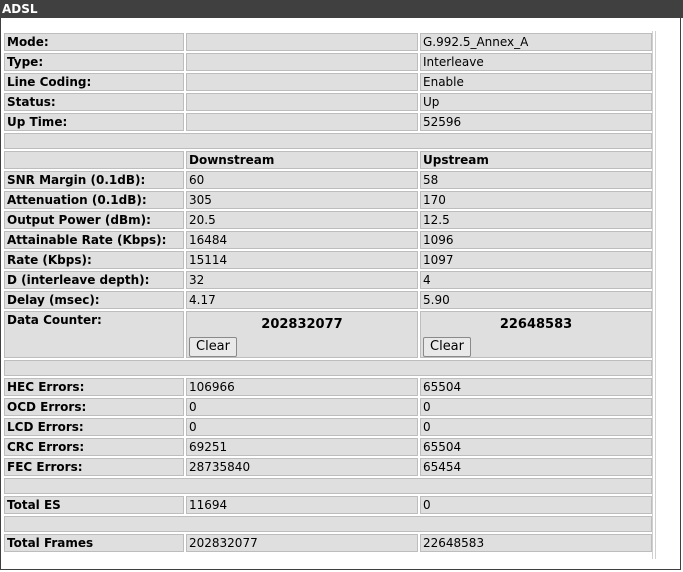 This screenshot has height=572, width=683. I want to click on downstream-value: 32, so click(302, 280).